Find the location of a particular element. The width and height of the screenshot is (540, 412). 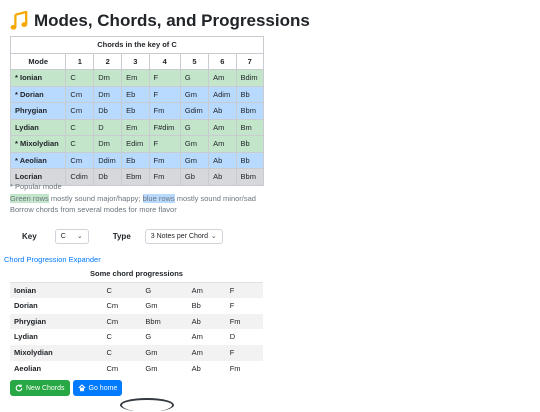

blue-rows-desc: mostly sound minor/sad is located at coordinates (215, 198).